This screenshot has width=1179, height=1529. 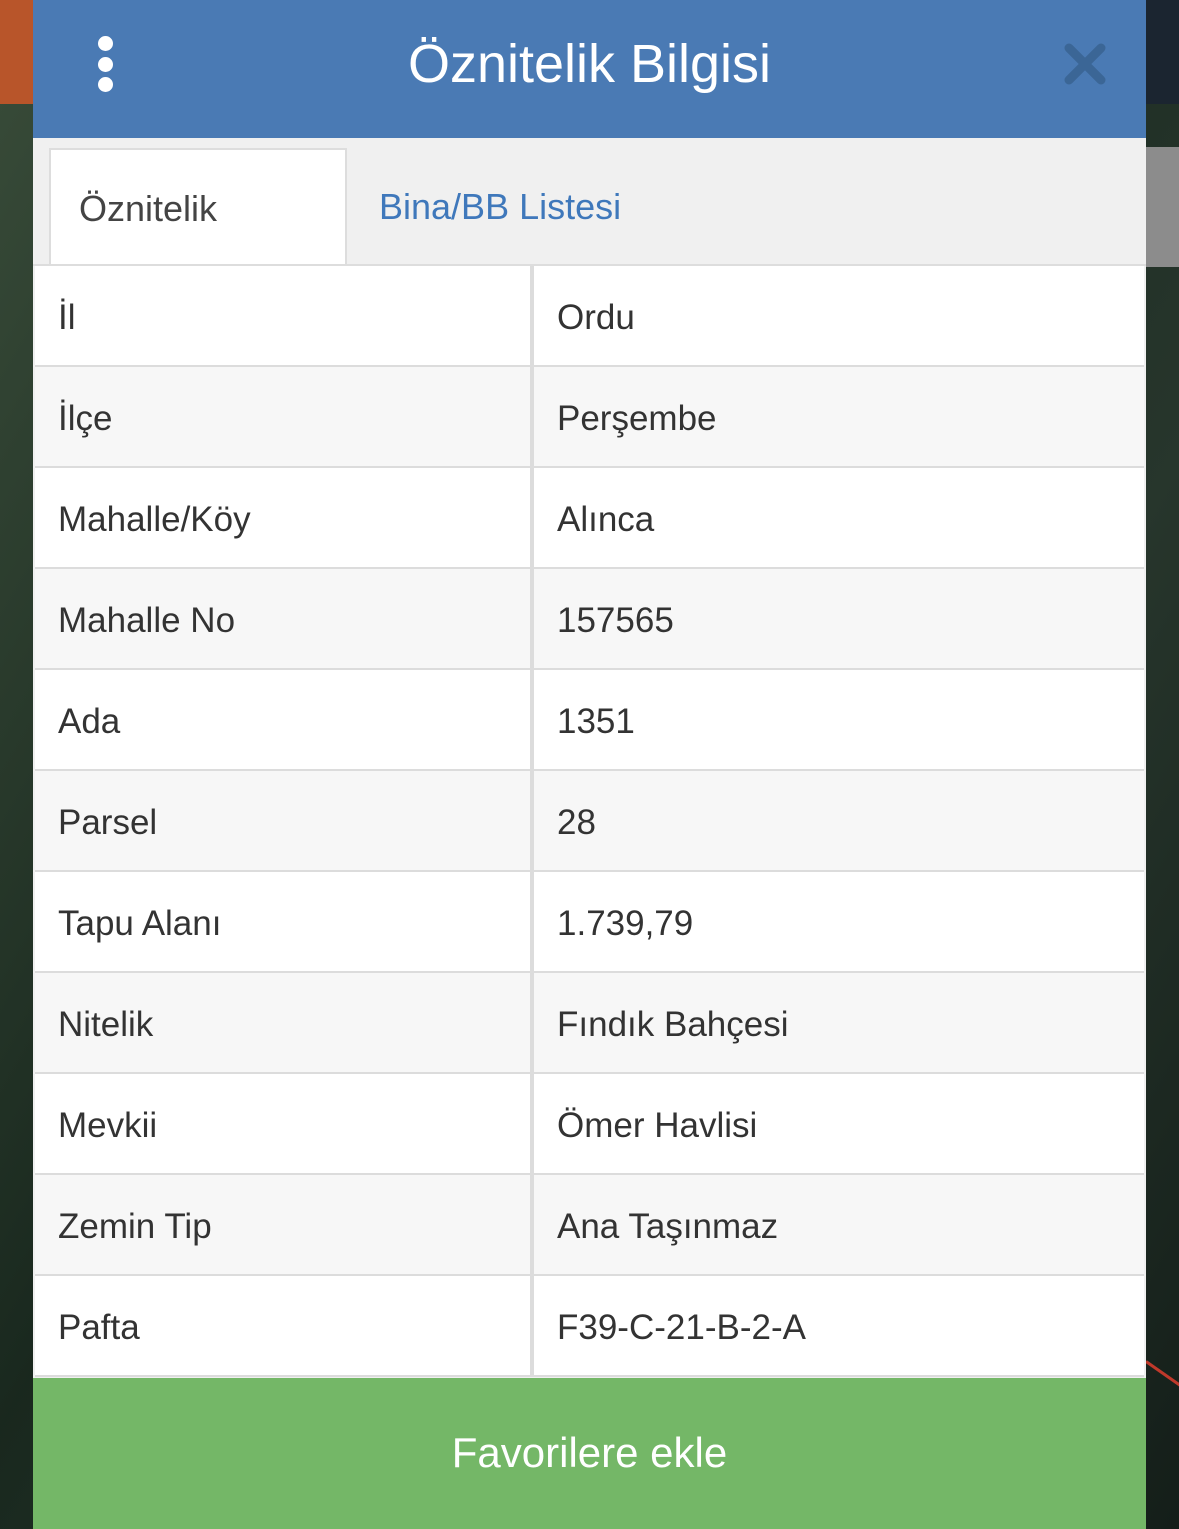 I want to click on attribute-value: Ordu, so click(x=839, y=315).